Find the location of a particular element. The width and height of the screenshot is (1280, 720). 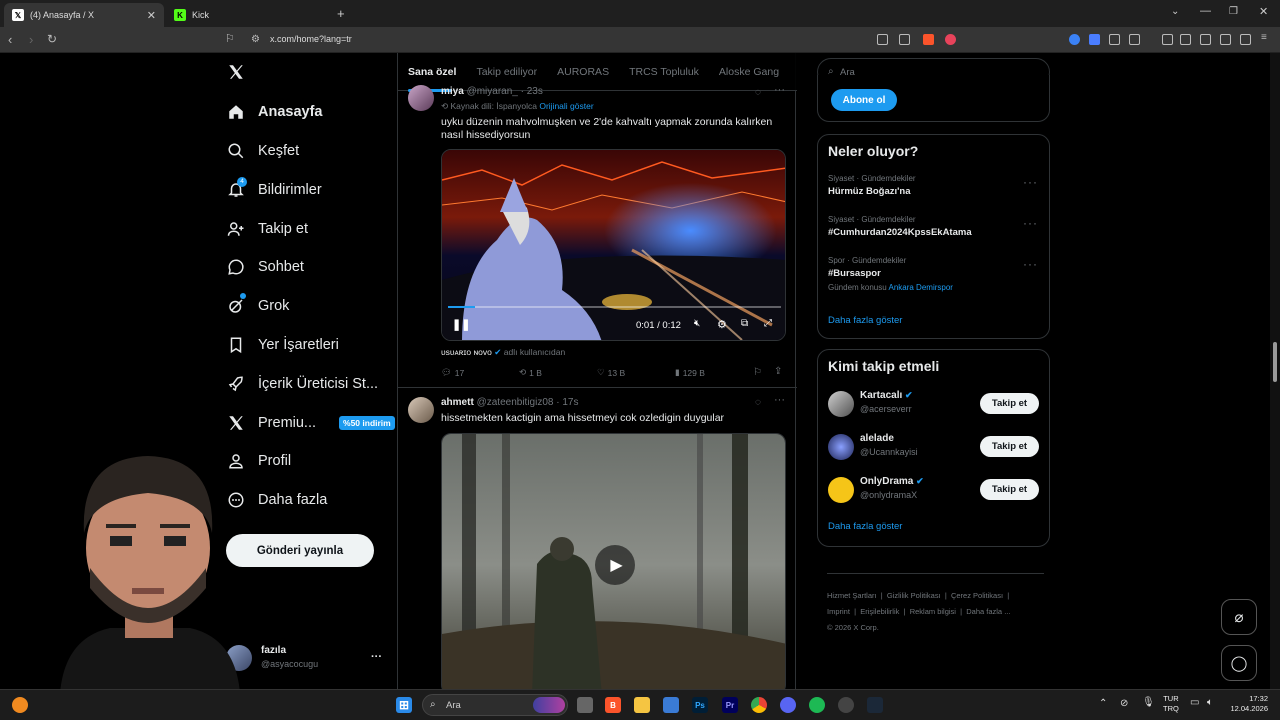

video-player: ▶ is located at coordinates (613, 561).